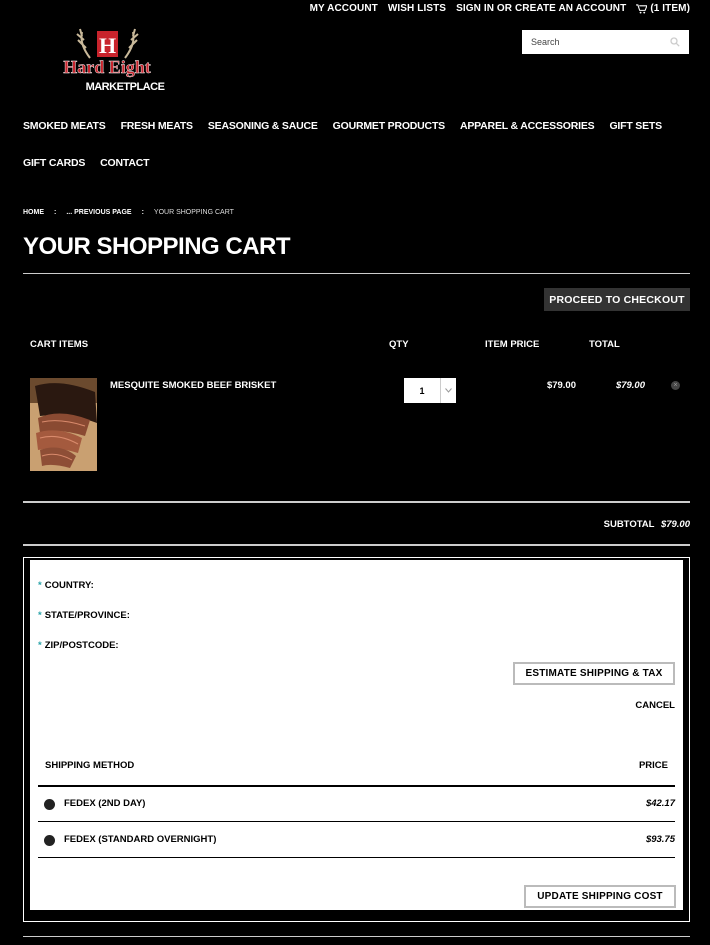 The width and height of the screenshot is (710, 945). I want to click on shipping-method-header: SHIPPING METHOD PRICE, so click(356, 765).